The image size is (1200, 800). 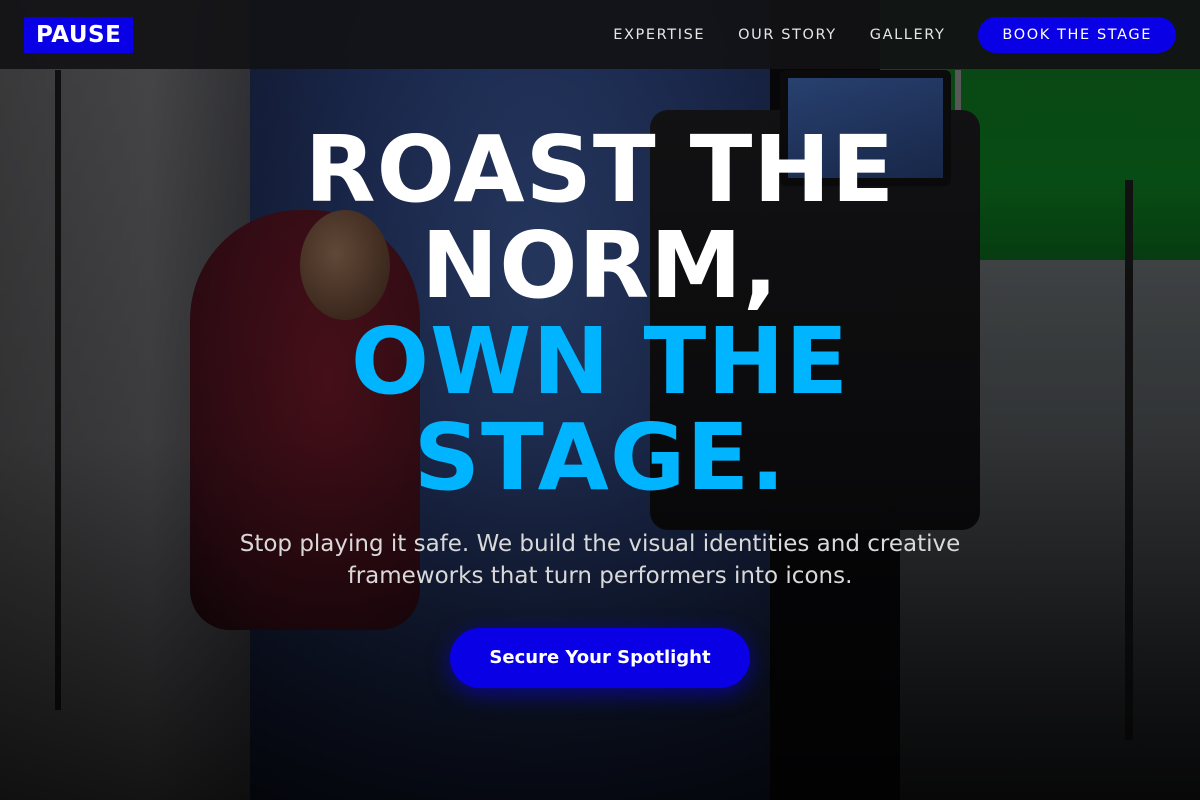 What do you see at coordinates (787, 35) in the screenshot?
I see `nav-link-our-story: OUR STORY` at bounding box center [787, 35].